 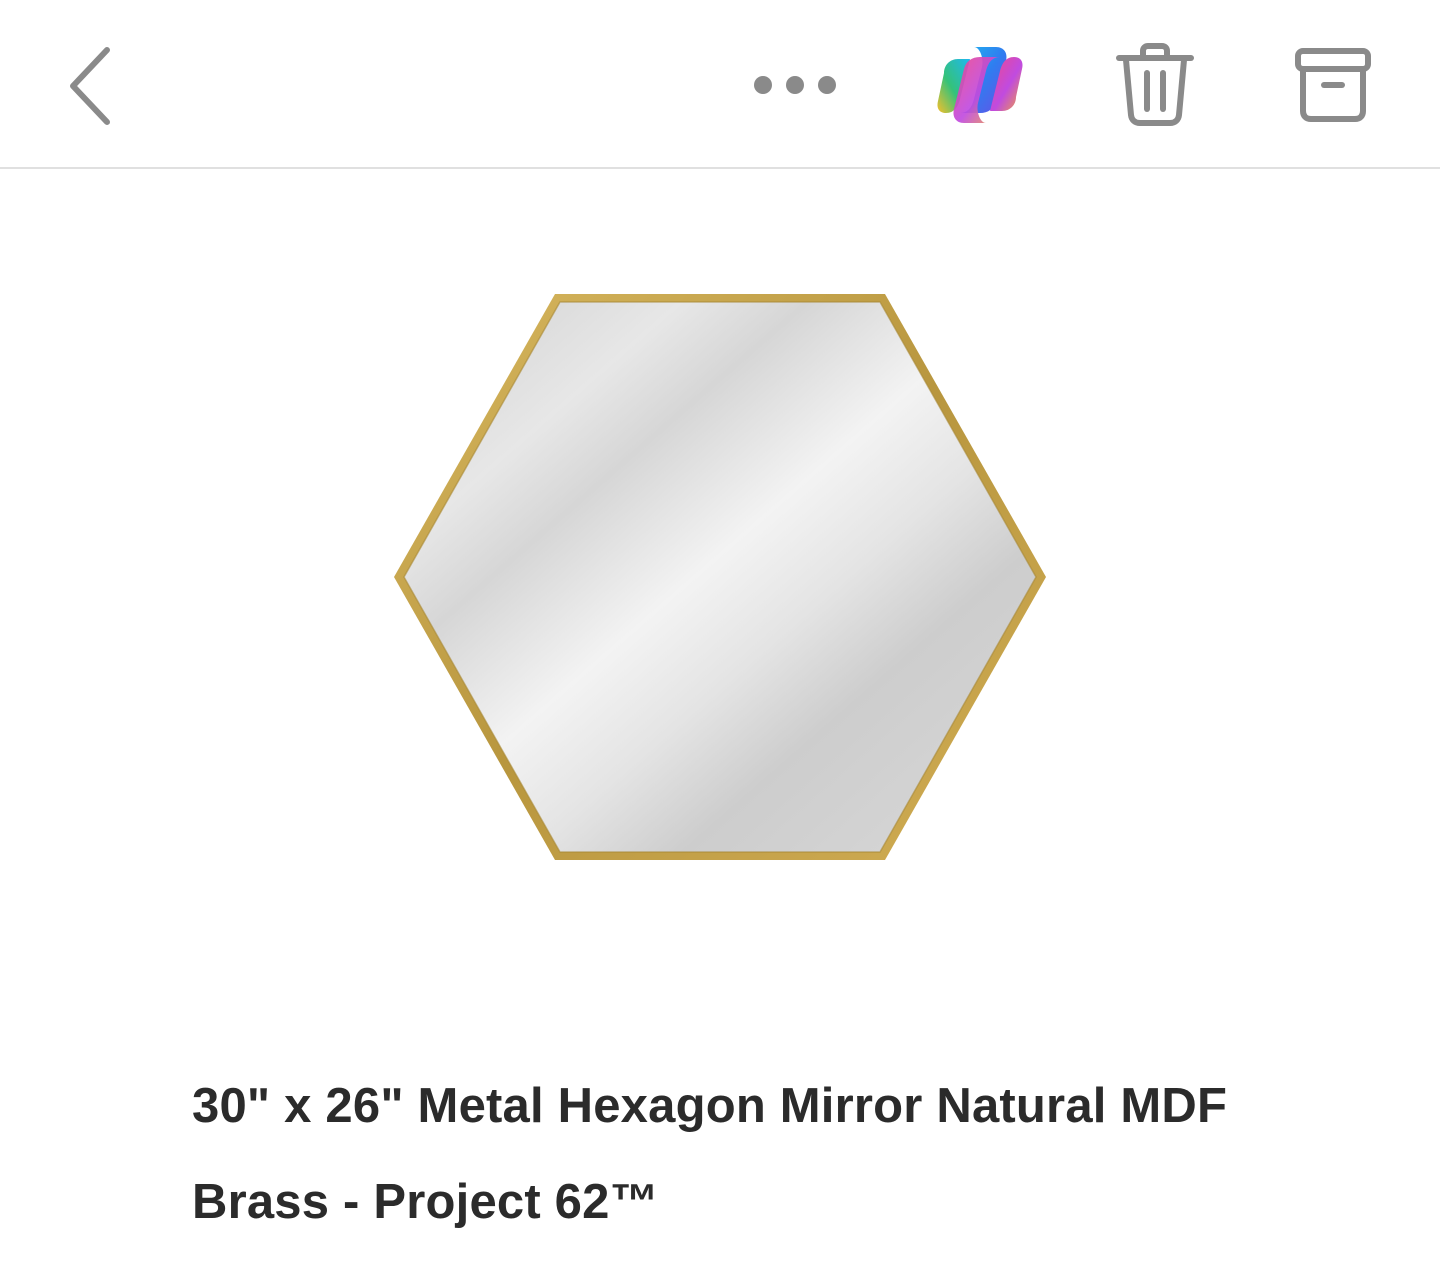 I want to click on delete-button, so click(x=1155, y=85).